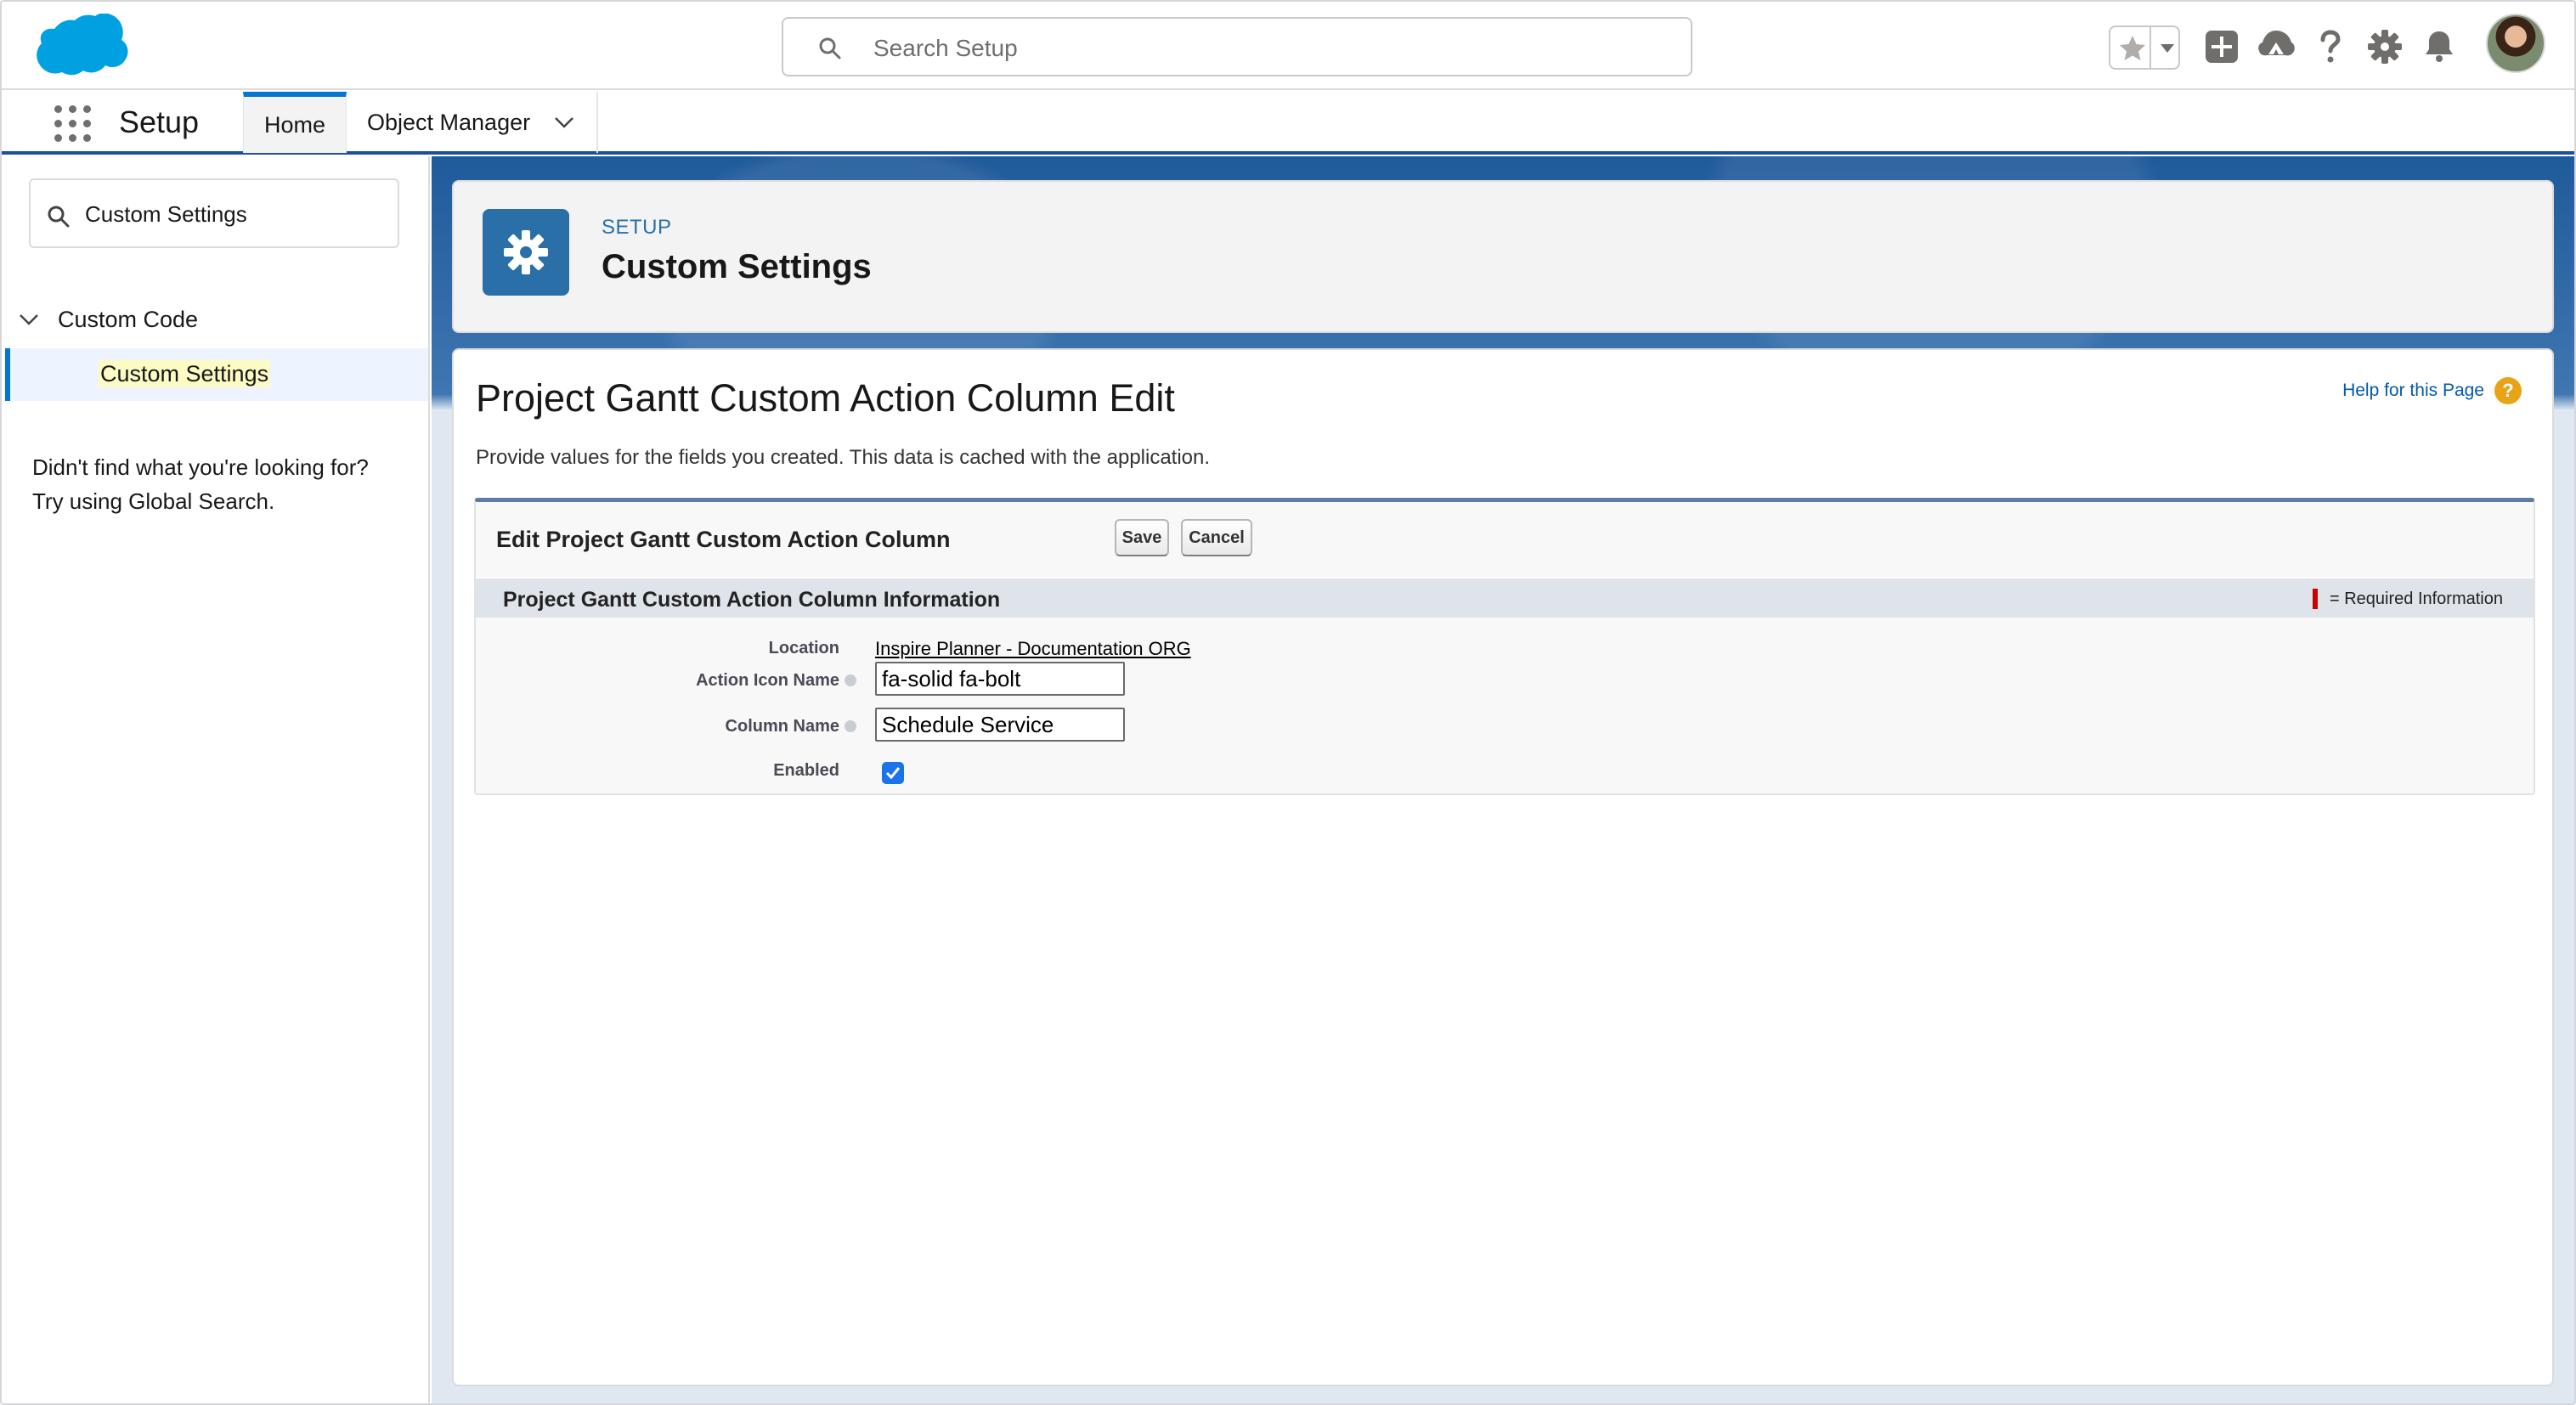 This screenshot has width=2576, height=1405. What do you see at coordinates (1216, 537) in the screenshot?
I see `cancel-button: Cancel` at bounding box center [1216, 537].